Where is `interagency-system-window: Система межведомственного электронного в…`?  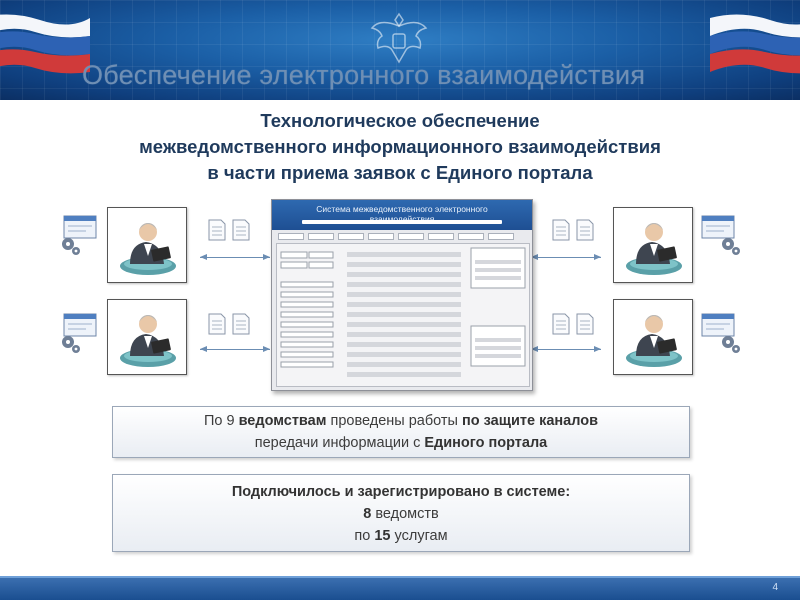
interagency-system-window: Система межведомственного электронного в… is located at coordinates (402, 295).